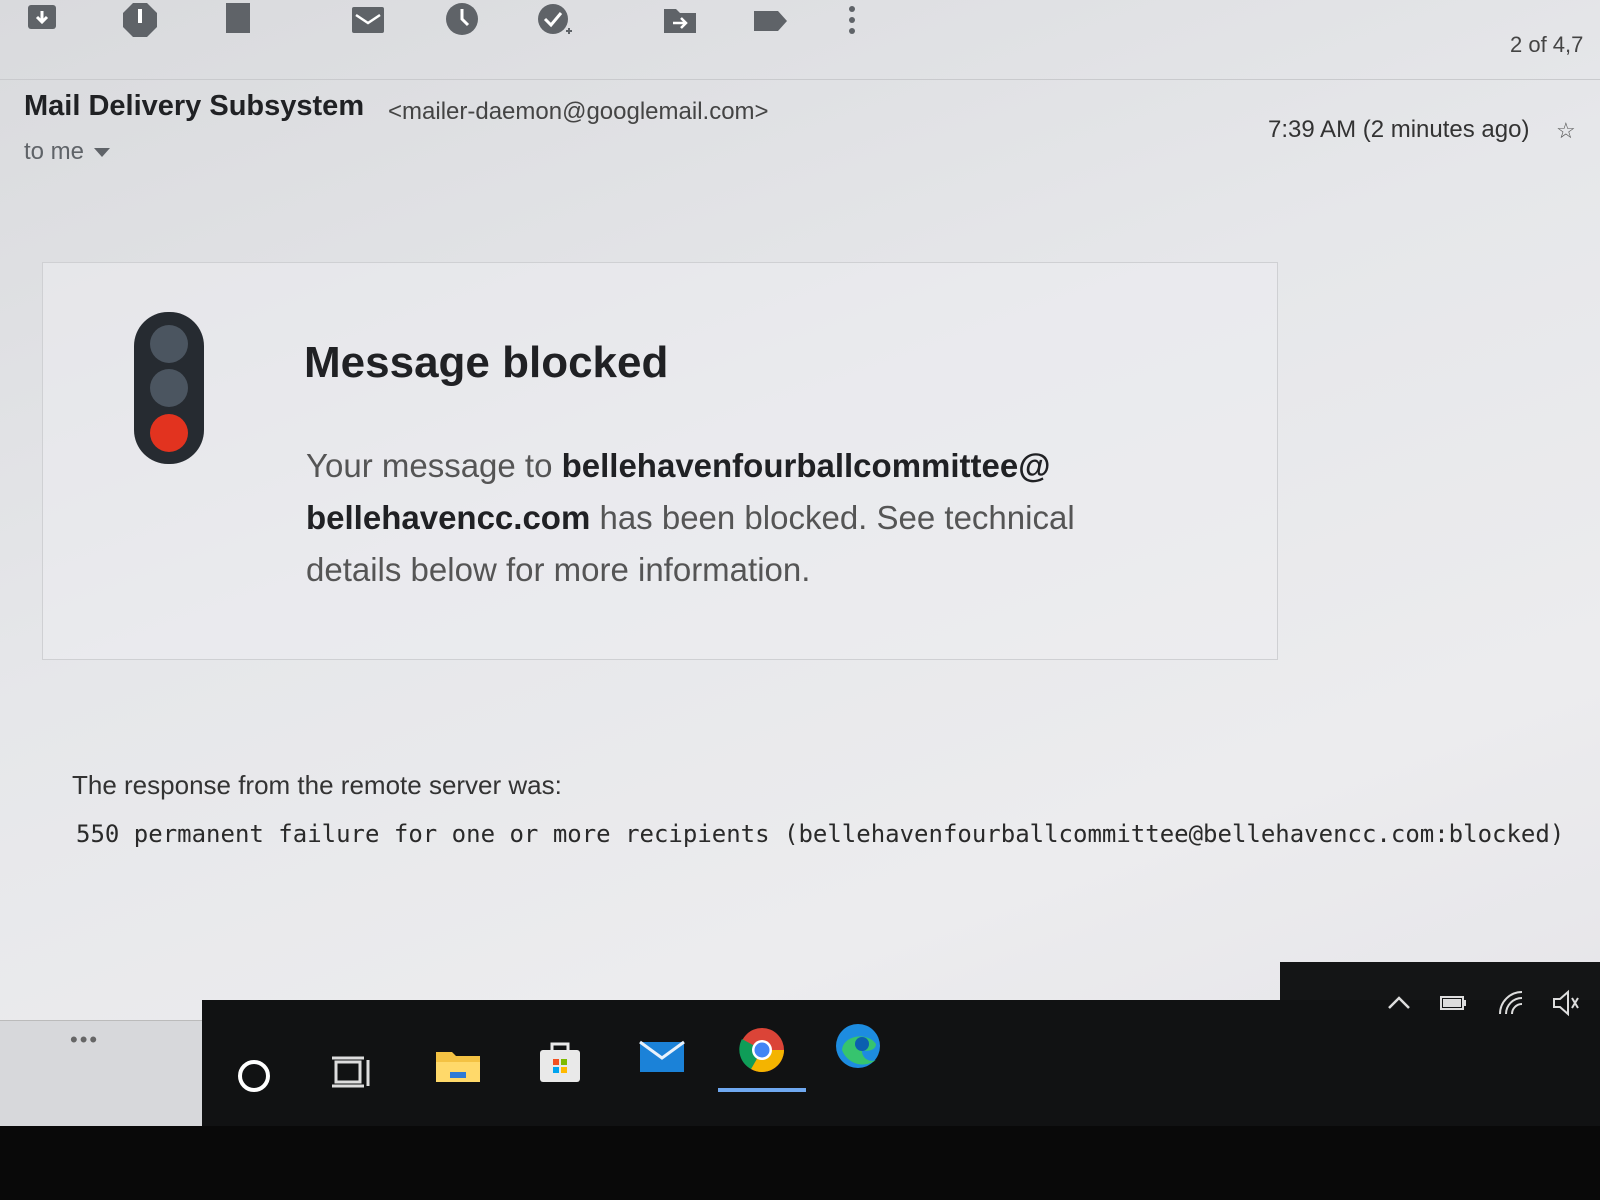  What do you see at coordinates (662, 1056) in the screenshot?
I see `mail-app-icon` at bounding box center [662, 1056].